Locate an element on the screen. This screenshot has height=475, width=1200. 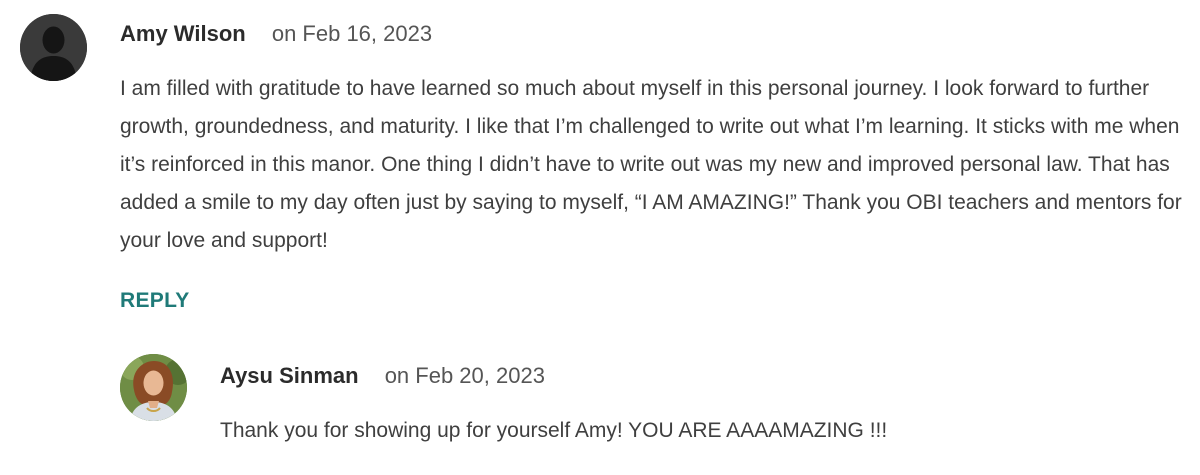
comment-author: Amy Wilson is located at coordinates (183, 33).